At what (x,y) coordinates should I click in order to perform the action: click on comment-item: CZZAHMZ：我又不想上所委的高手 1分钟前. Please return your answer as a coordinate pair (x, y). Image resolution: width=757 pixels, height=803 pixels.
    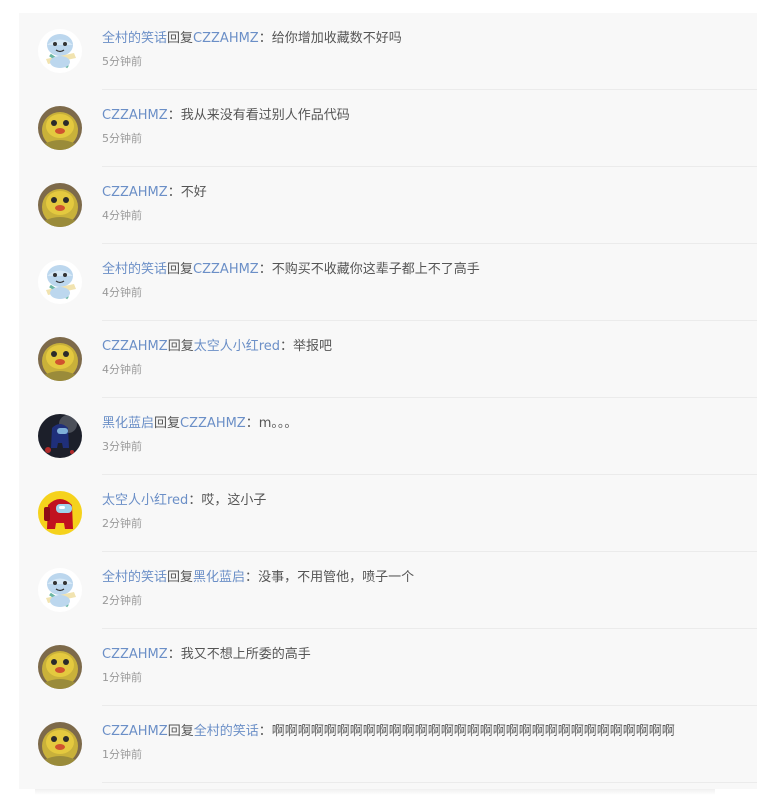
    Looking at the image, I should click on (388, 667).